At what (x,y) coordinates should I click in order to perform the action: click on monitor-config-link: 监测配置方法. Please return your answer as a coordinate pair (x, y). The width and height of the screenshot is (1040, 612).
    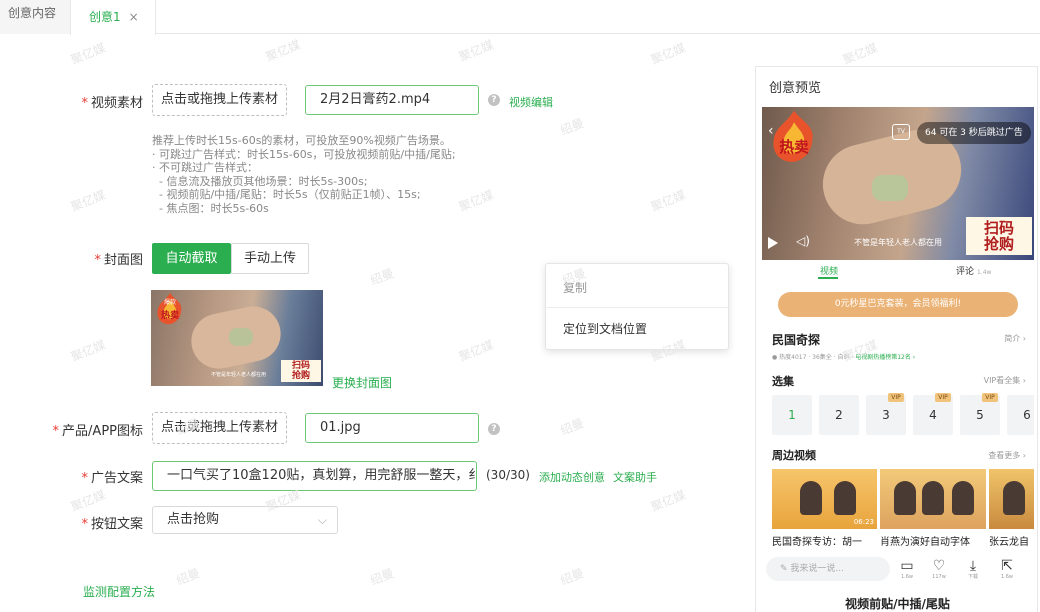
    Looking at the image, I should click on (119, 591).